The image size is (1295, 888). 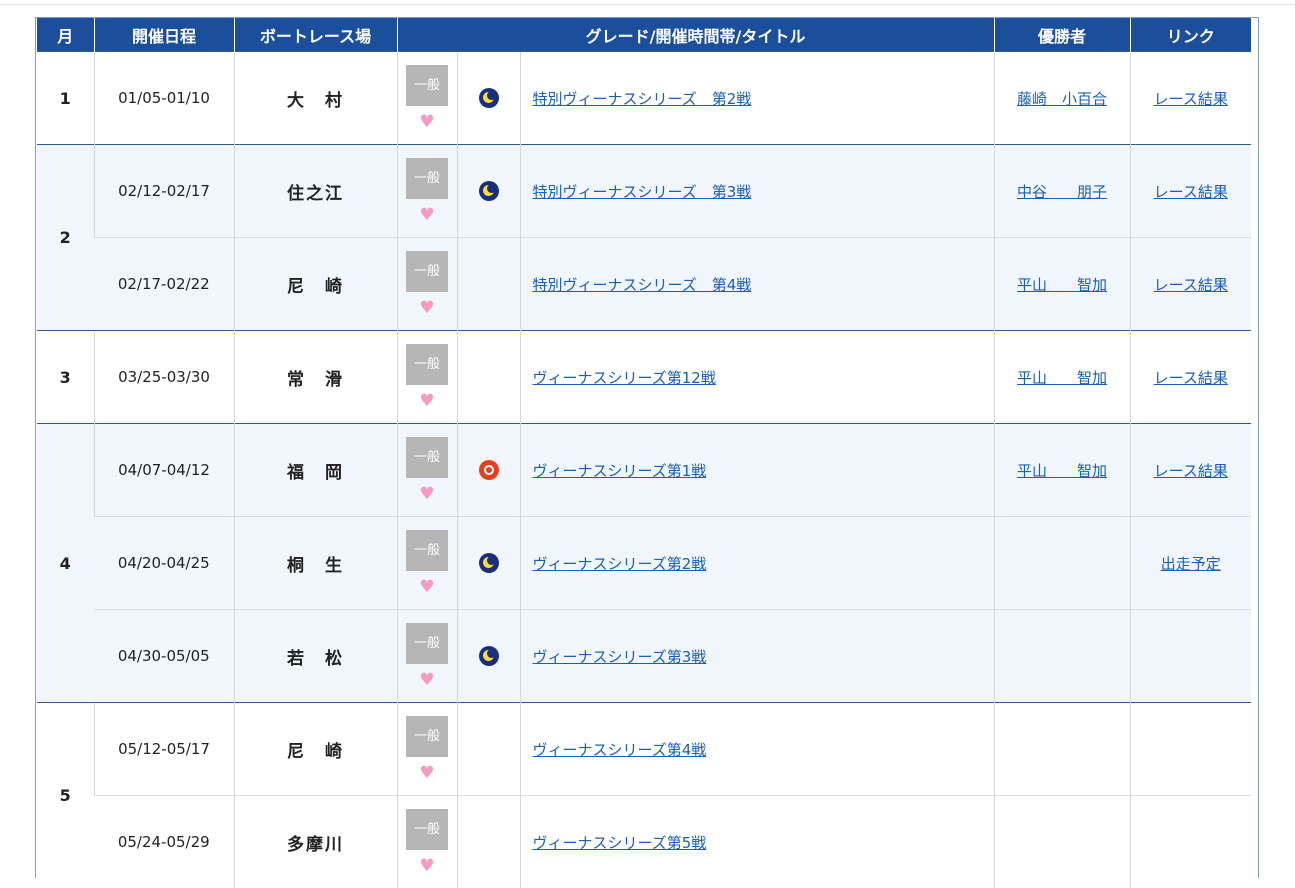 What do you see at coordinates (65, 35) in the screenshot?
I see `header-month: 月` at bounding box center [65, 35].